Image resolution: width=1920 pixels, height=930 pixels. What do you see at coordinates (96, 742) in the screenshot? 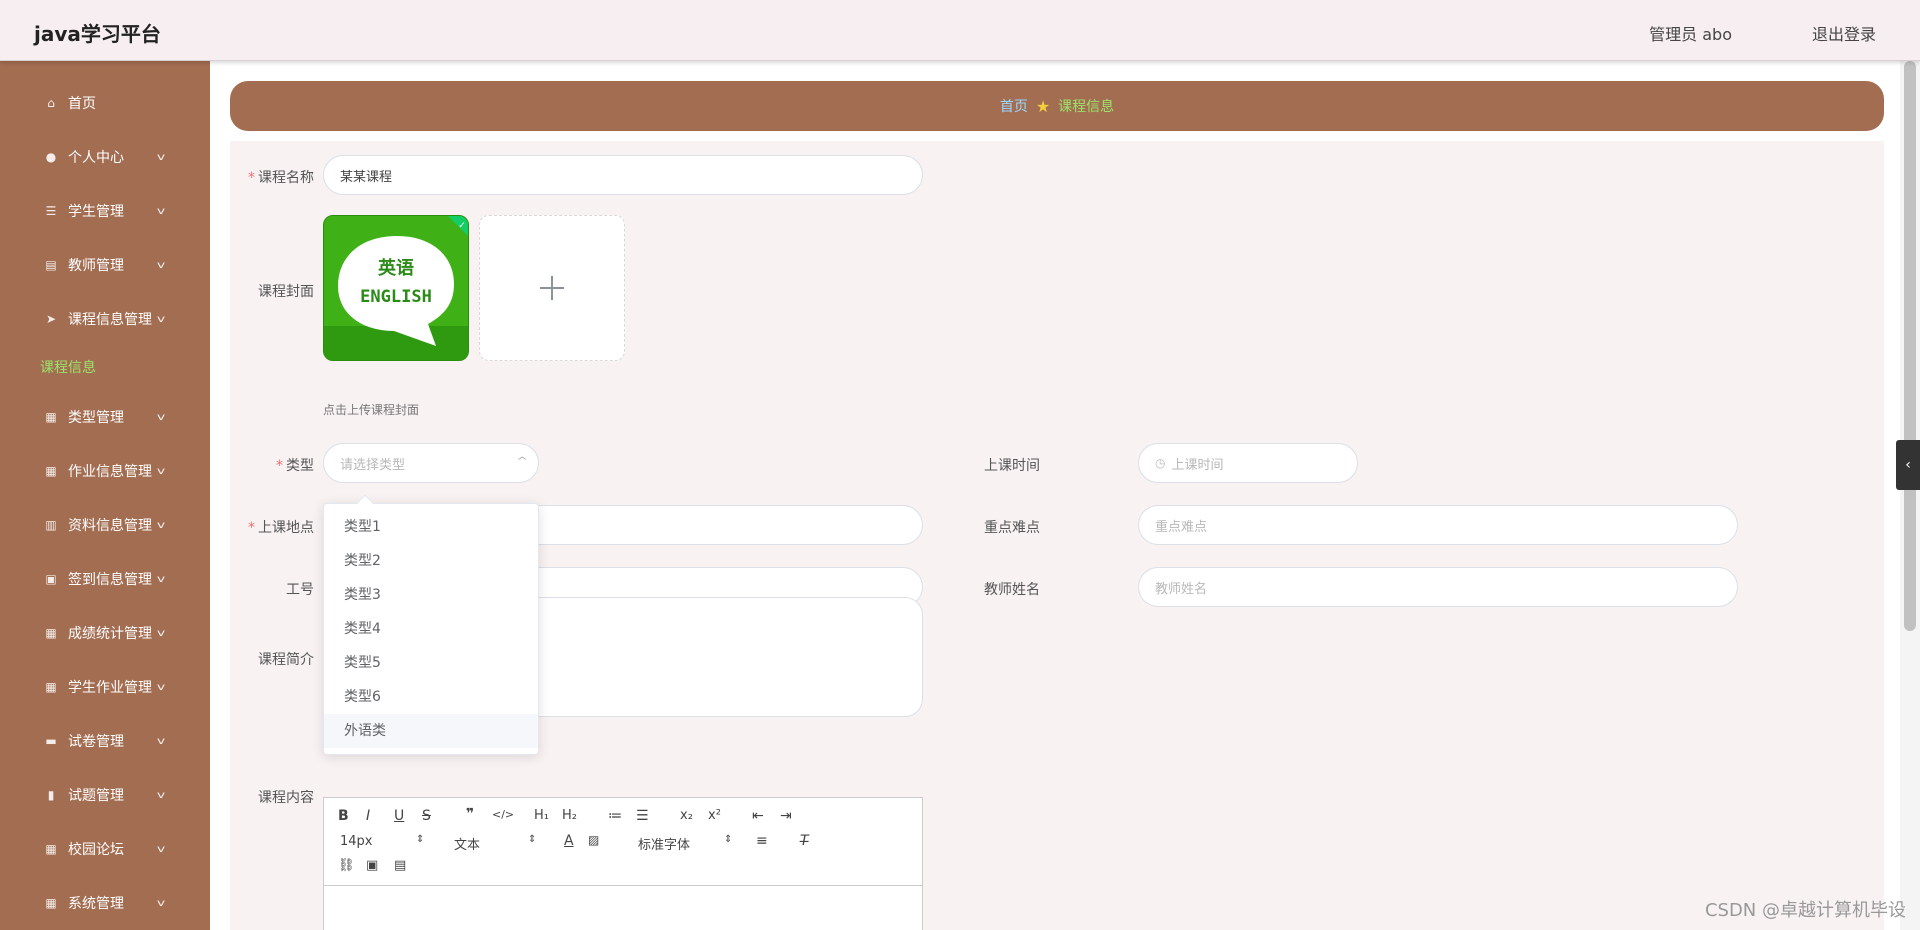
I see `sidebar-item-label: 试卷管理` at bounding box center [96, 742].